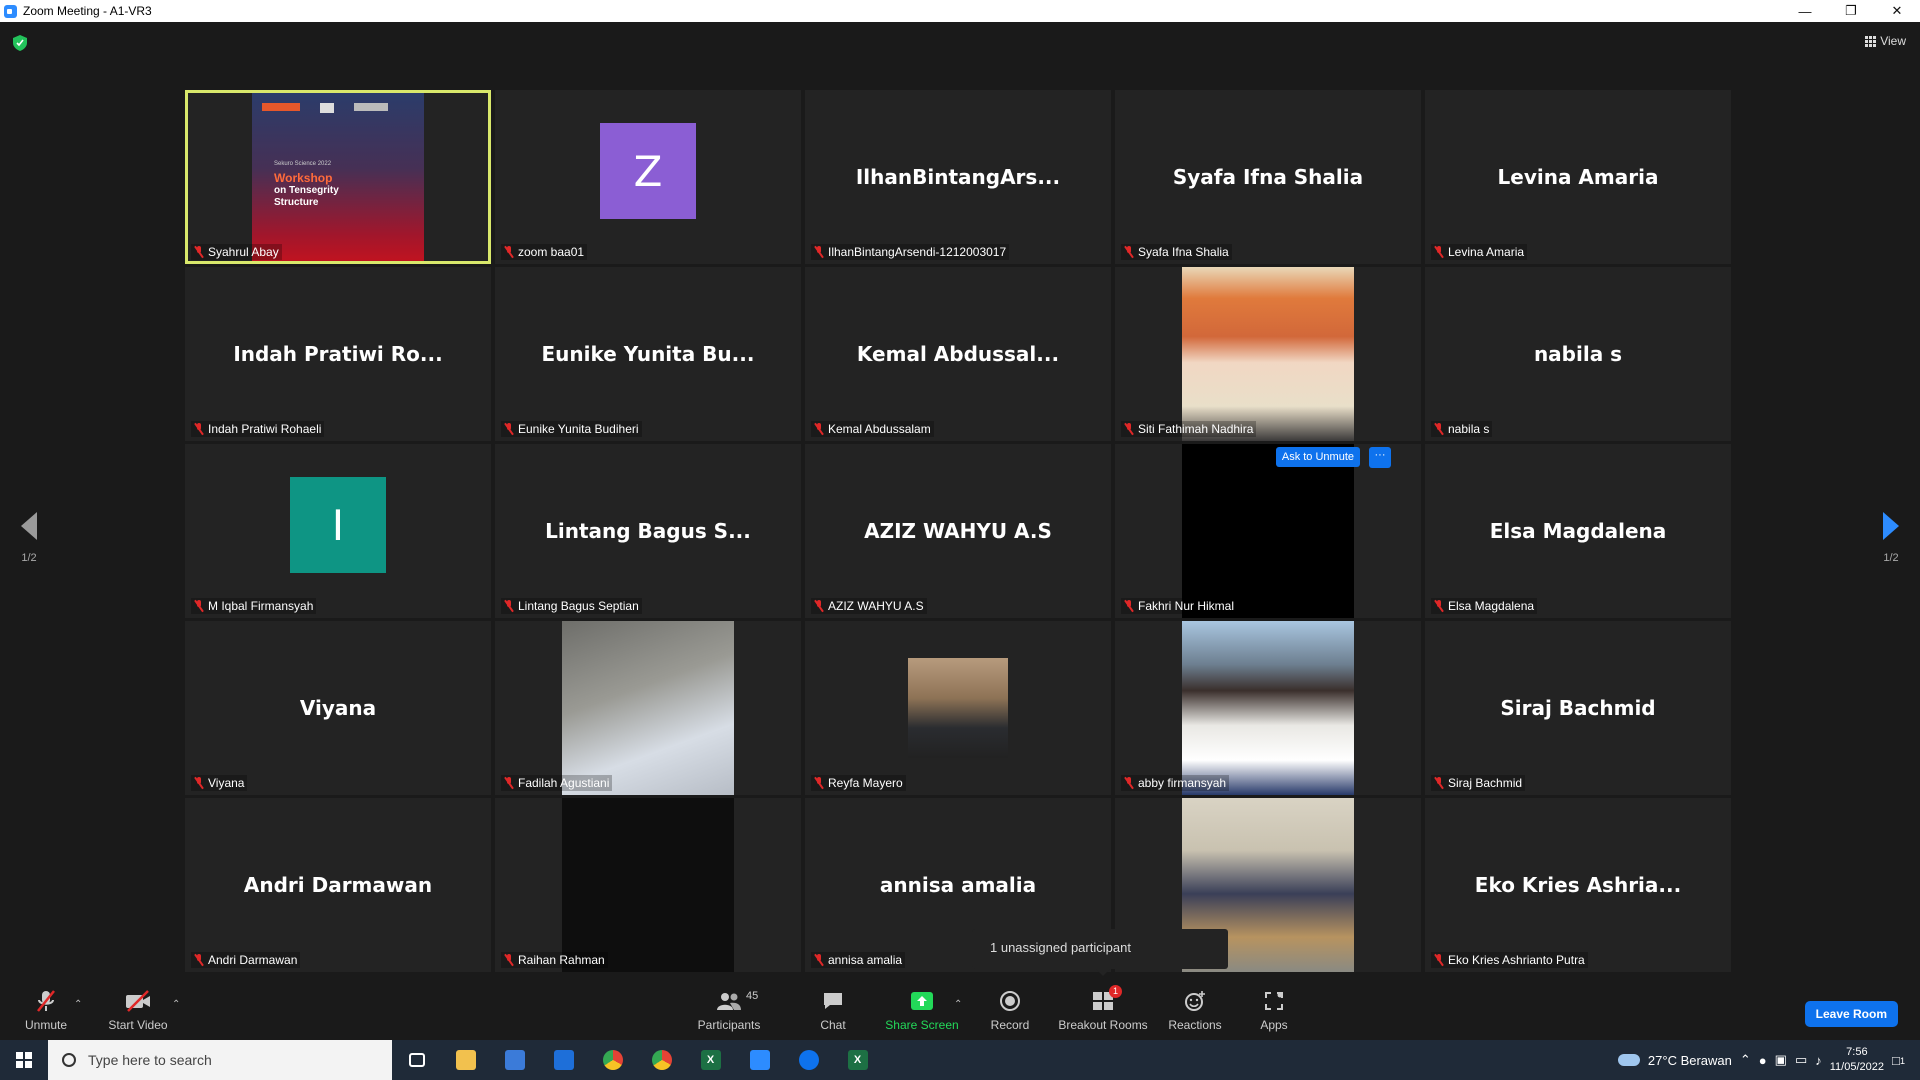  Describe the element at coordinates (220, 1060) in the screenshot. I see `taskbar-search-box: Type here to search` at that location.